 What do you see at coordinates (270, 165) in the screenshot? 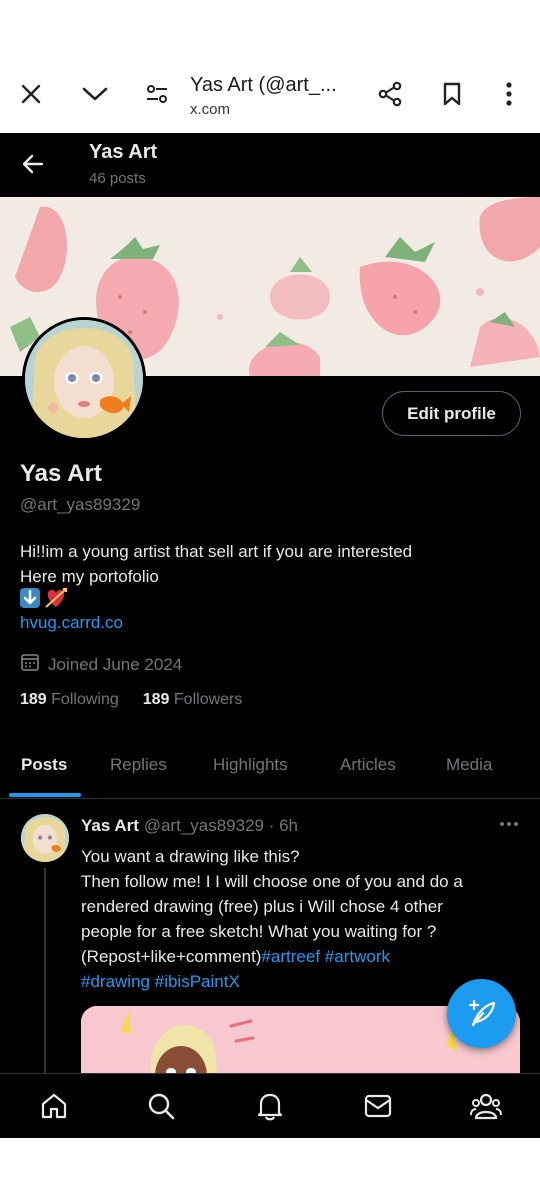
I see `profile-header-bar: Yas Art 46 posts` at bounding box center [270, 165].